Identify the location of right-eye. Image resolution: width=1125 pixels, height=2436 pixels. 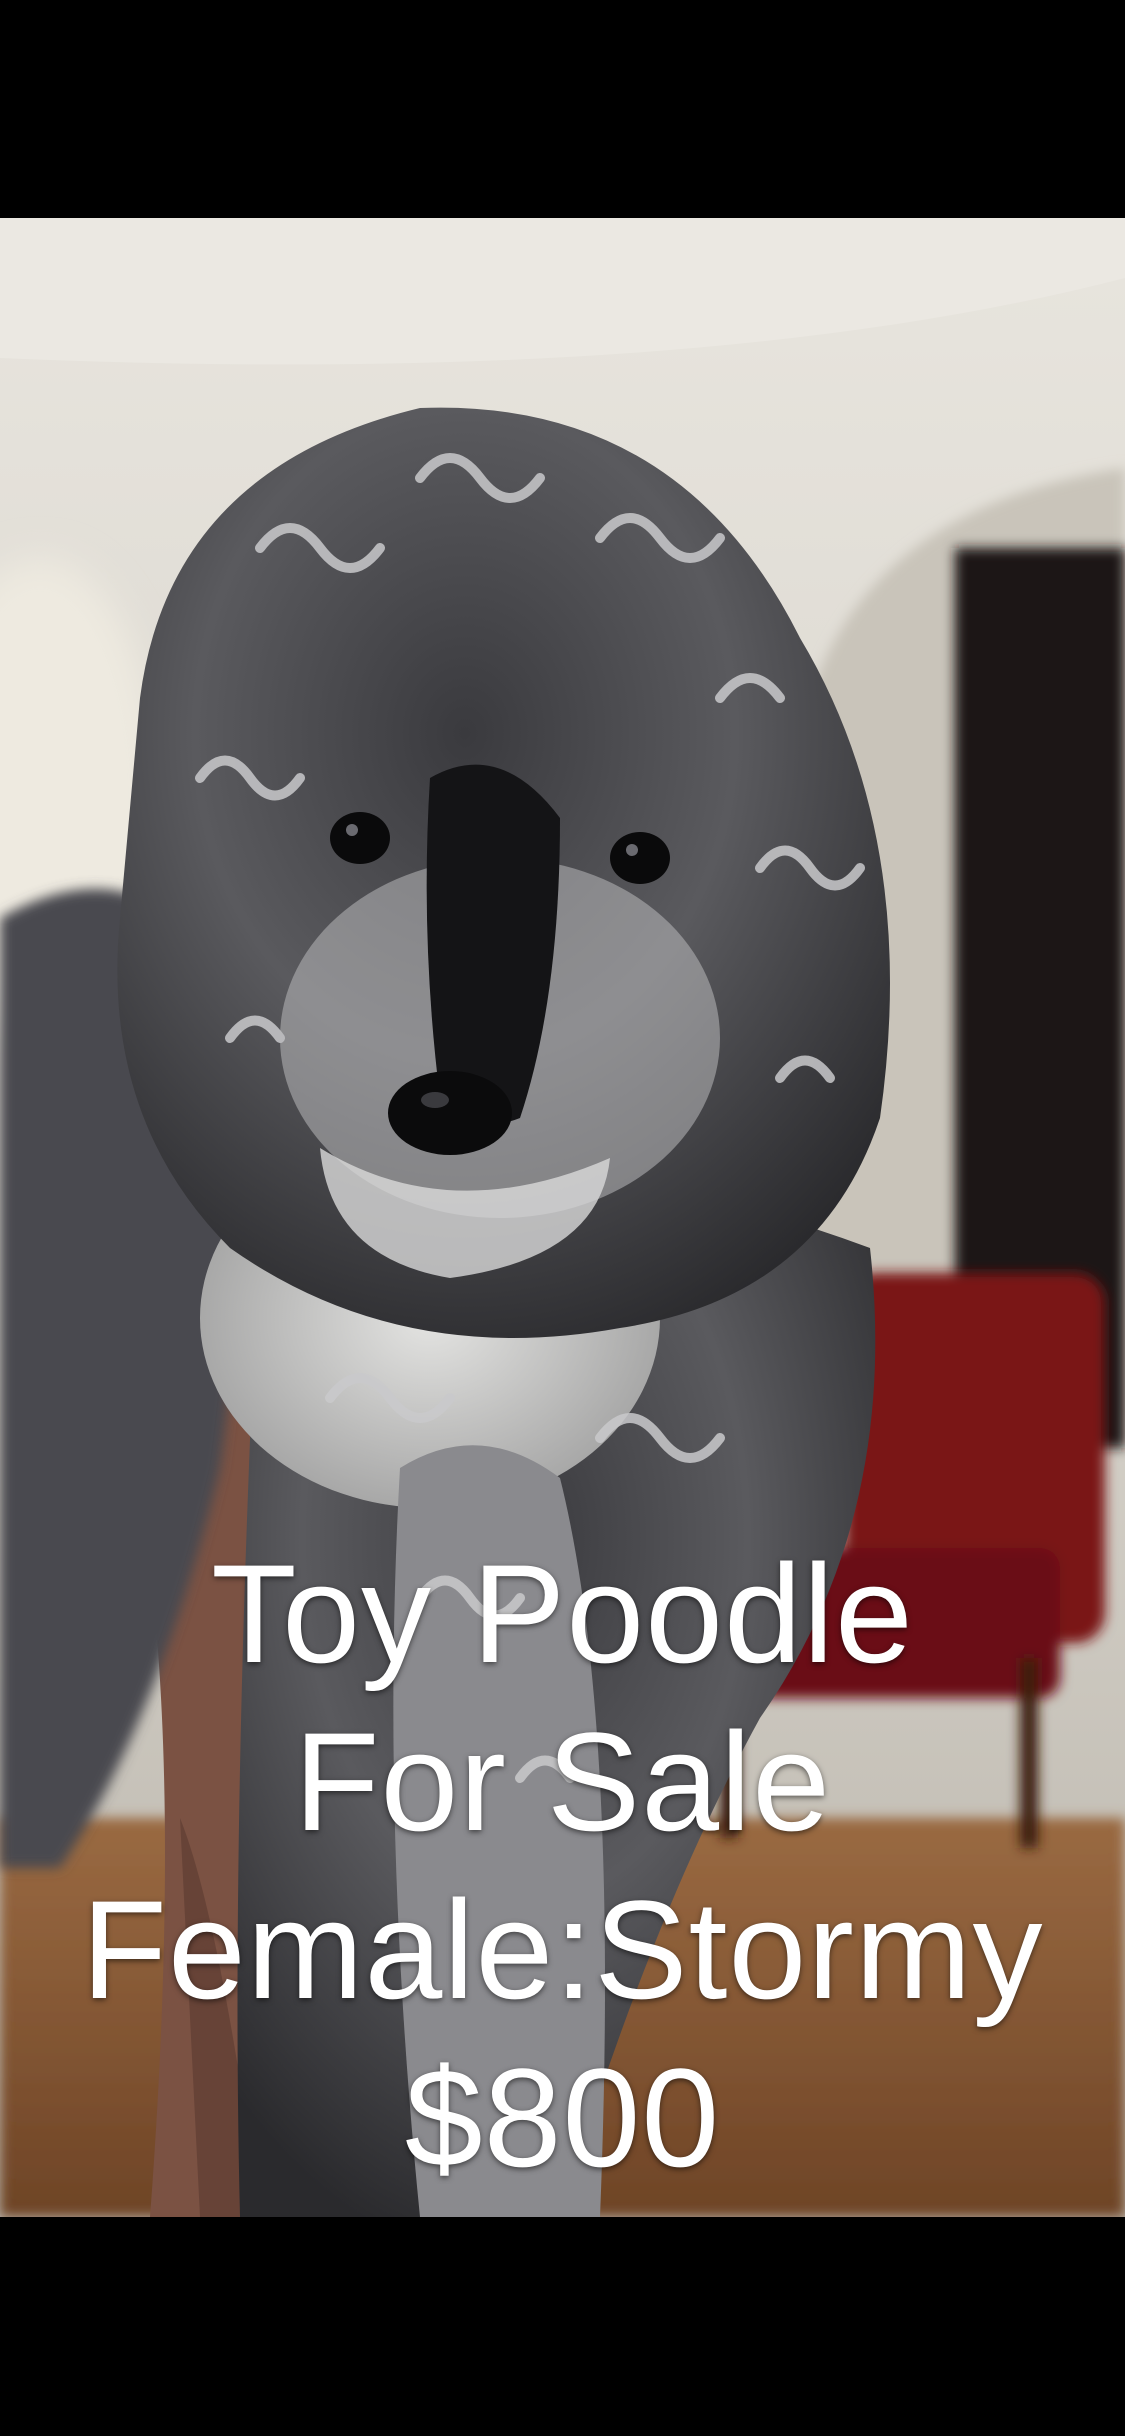
(640, 858).